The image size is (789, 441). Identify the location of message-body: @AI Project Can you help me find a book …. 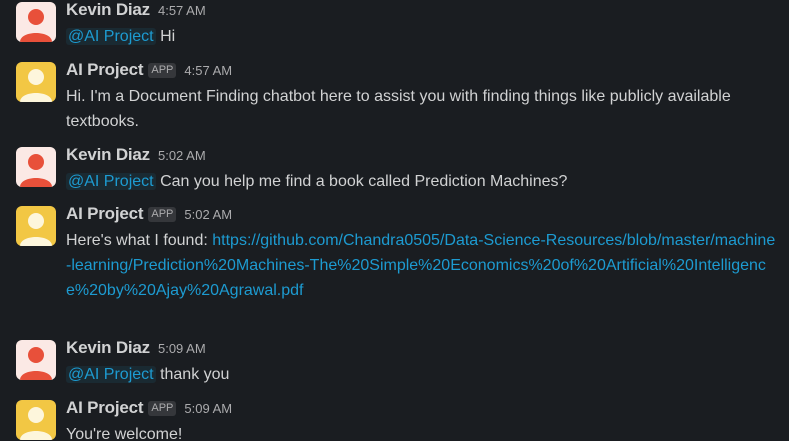
(422, 181).